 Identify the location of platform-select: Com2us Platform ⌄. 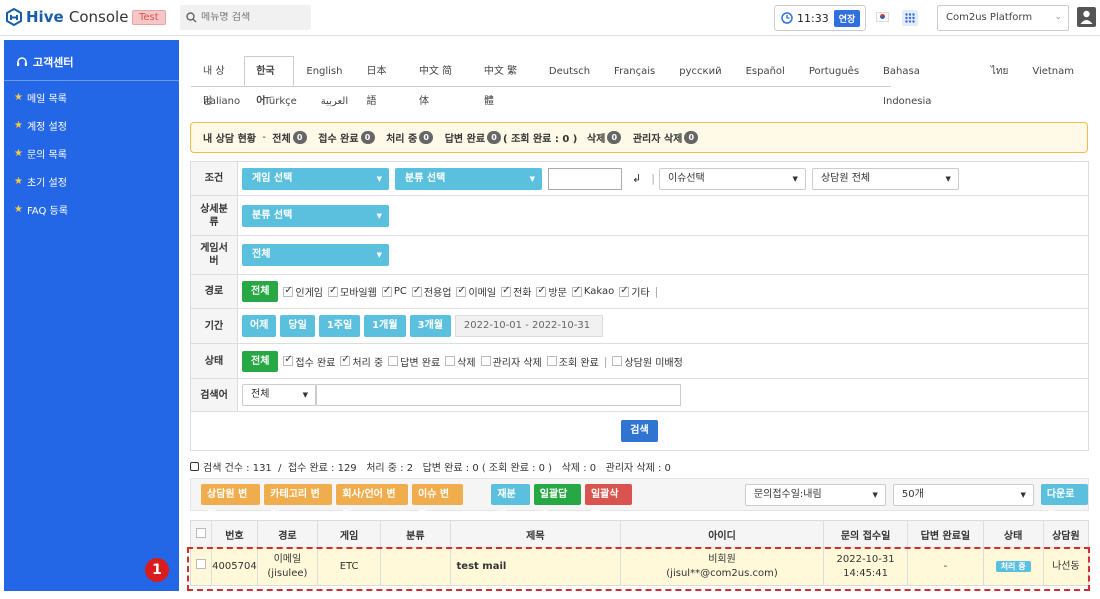
(1003, 18).